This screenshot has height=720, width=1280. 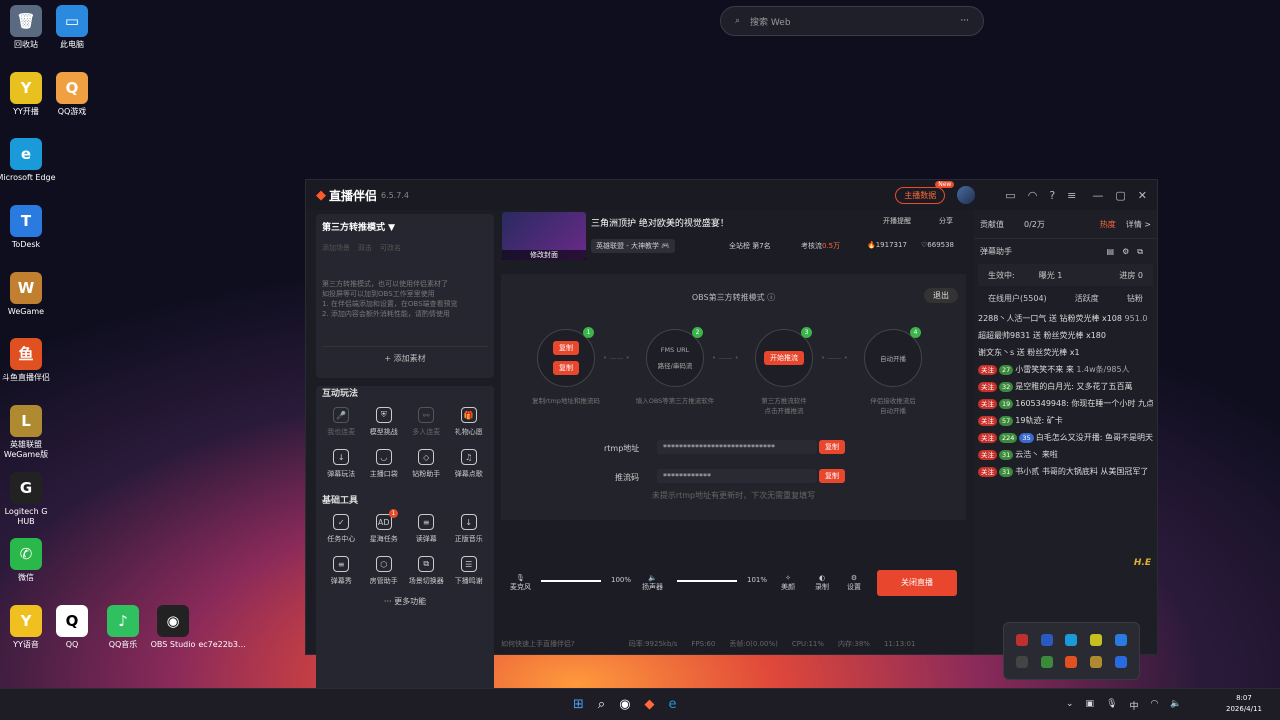 What do you see at coordinates (469, 529) in the screenshot?
I see `tool-item: ↓ 正版音乐` at bounding box center [469, 529].